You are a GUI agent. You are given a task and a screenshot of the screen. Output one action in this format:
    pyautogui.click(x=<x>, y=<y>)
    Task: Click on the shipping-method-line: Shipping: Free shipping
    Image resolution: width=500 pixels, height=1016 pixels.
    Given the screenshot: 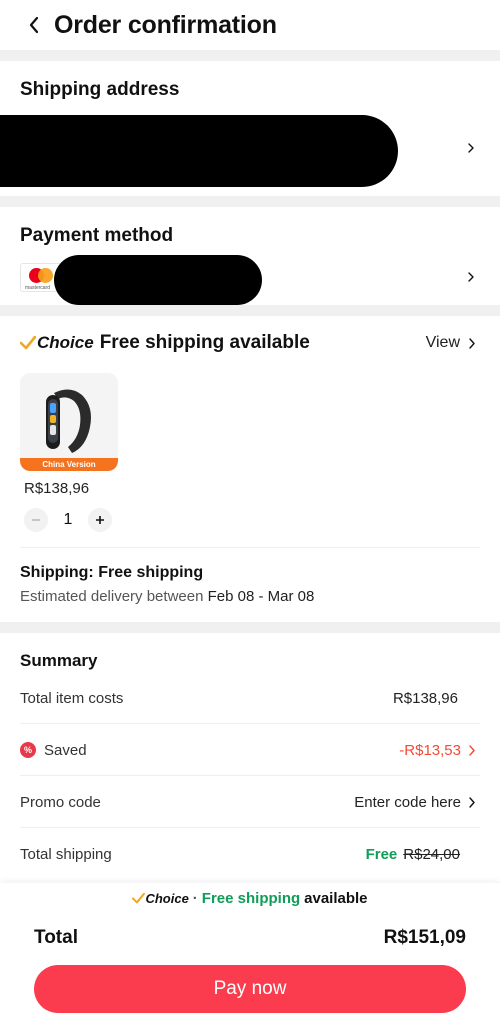 What is the action you would take?
    pyautogui.click(x=112, y=572)
    